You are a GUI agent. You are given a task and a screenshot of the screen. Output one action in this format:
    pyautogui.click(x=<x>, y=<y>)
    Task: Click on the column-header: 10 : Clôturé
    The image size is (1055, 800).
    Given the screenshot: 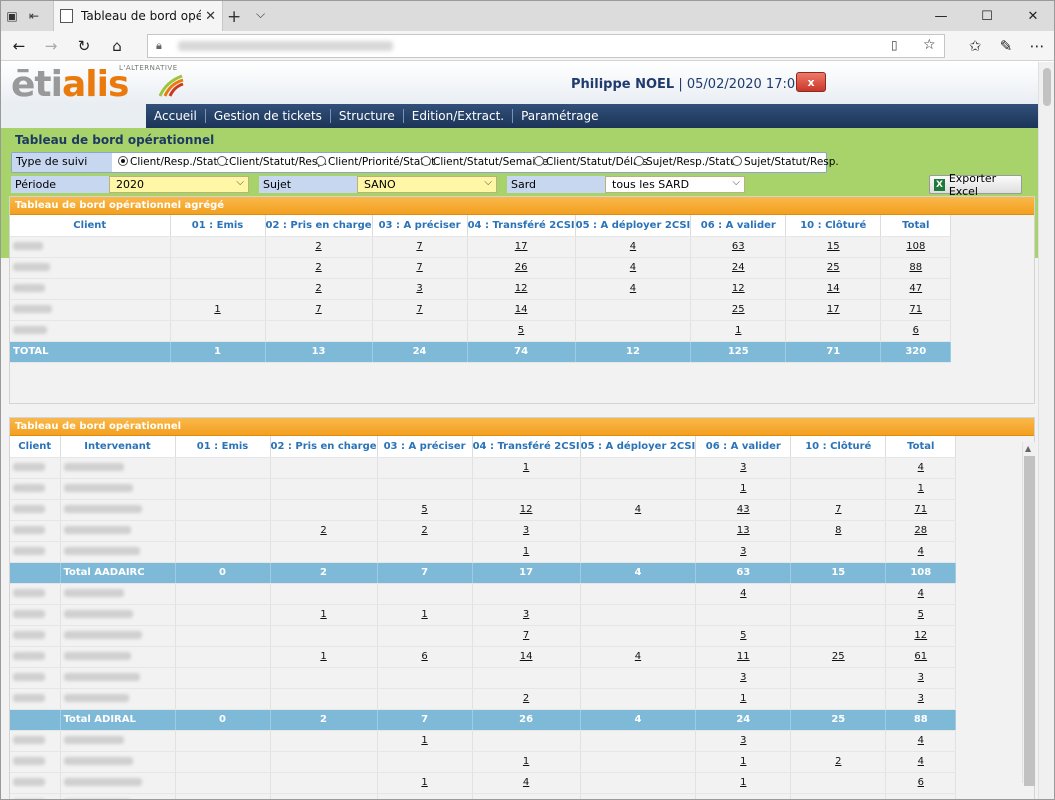 What is the action you would take?
    pyautogui.click(x=838, y=447)
    